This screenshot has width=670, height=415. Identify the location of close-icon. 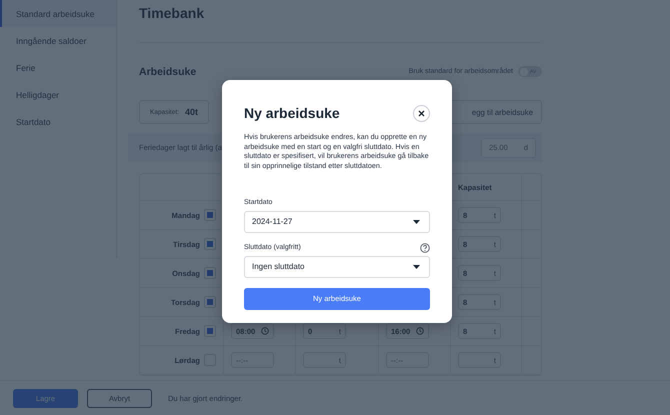
(421, 113).